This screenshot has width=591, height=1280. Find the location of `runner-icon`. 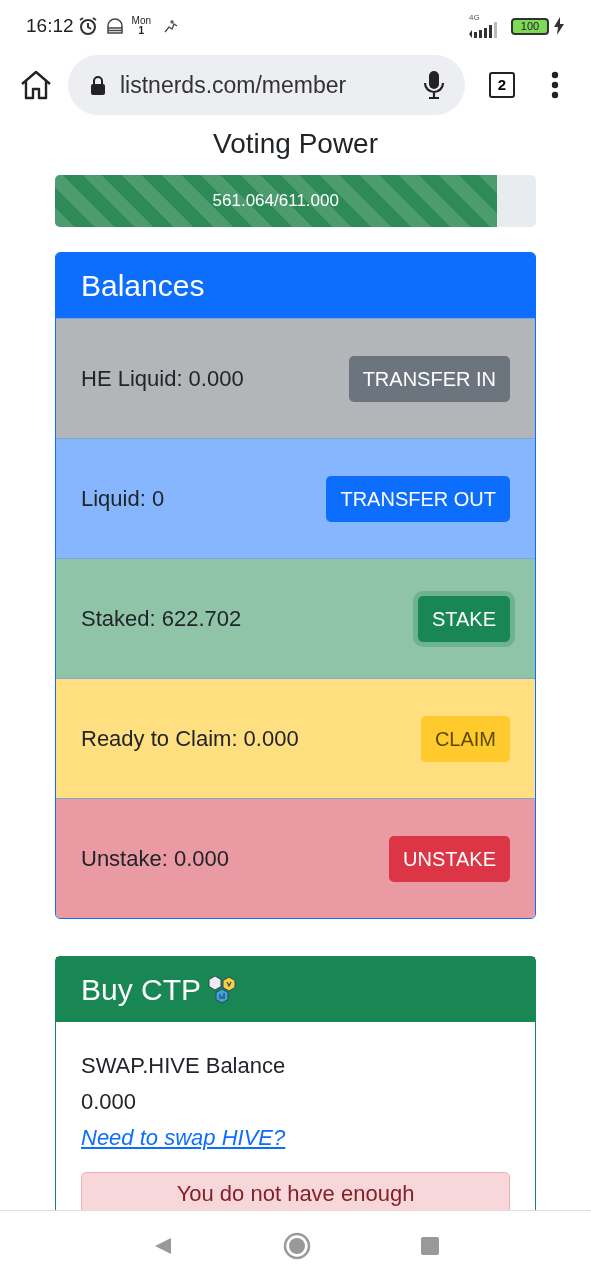

runner-icon is located at coordinates (171, 26).